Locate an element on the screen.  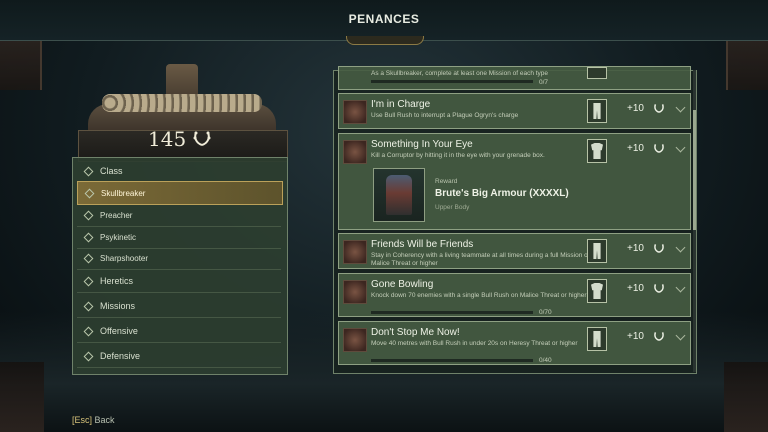
gothic-ornament-bottom-right is located at coordinates (746, 397).